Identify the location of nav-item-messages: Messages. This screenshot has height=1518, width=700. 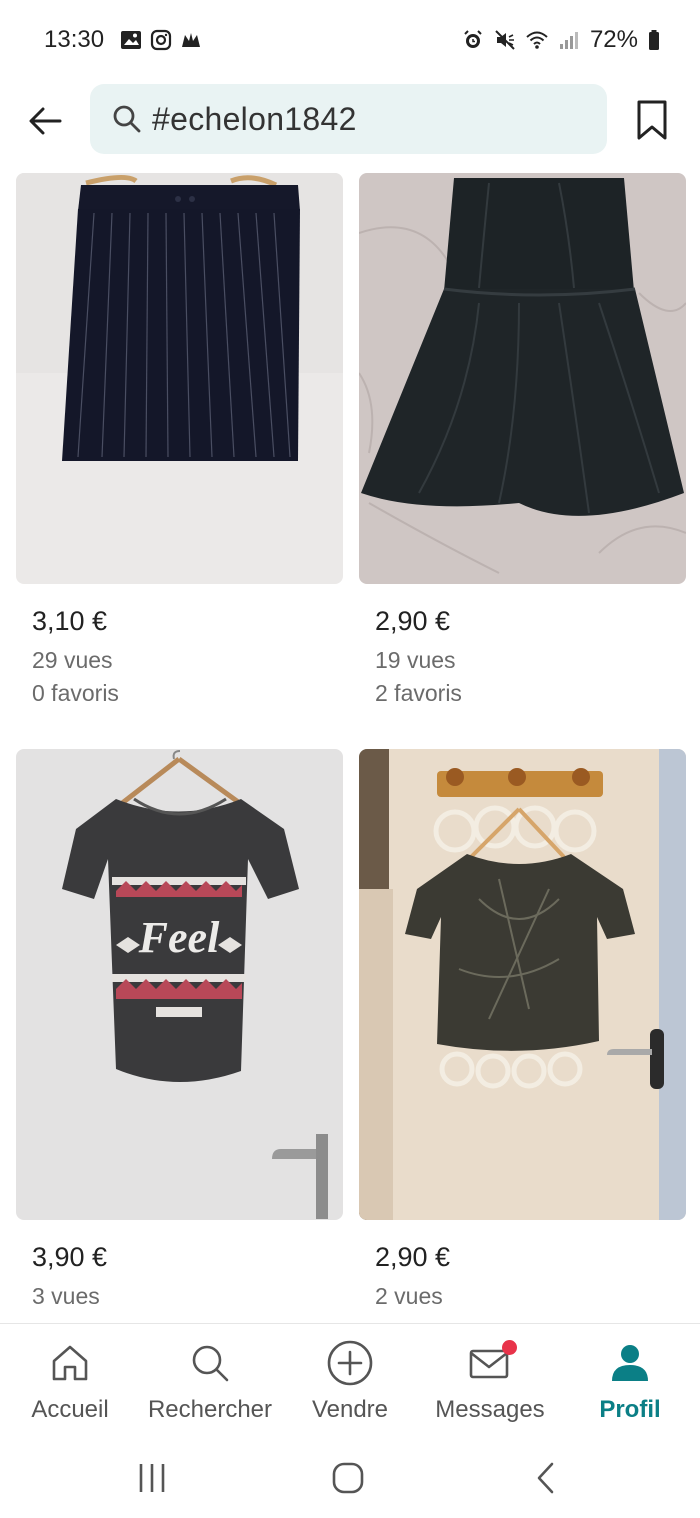
(490, 1381).